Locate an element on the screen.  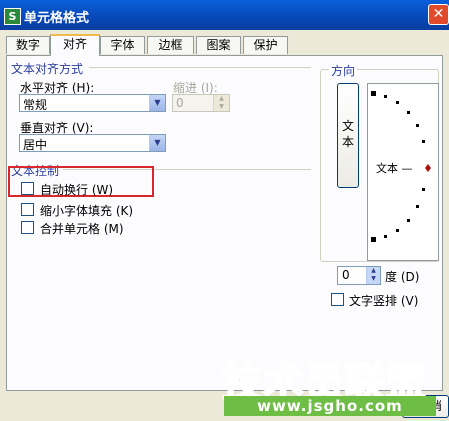
site-watermark-logo: 技术员联盟 www.jsgho.com is located at coordinates (326, 382).